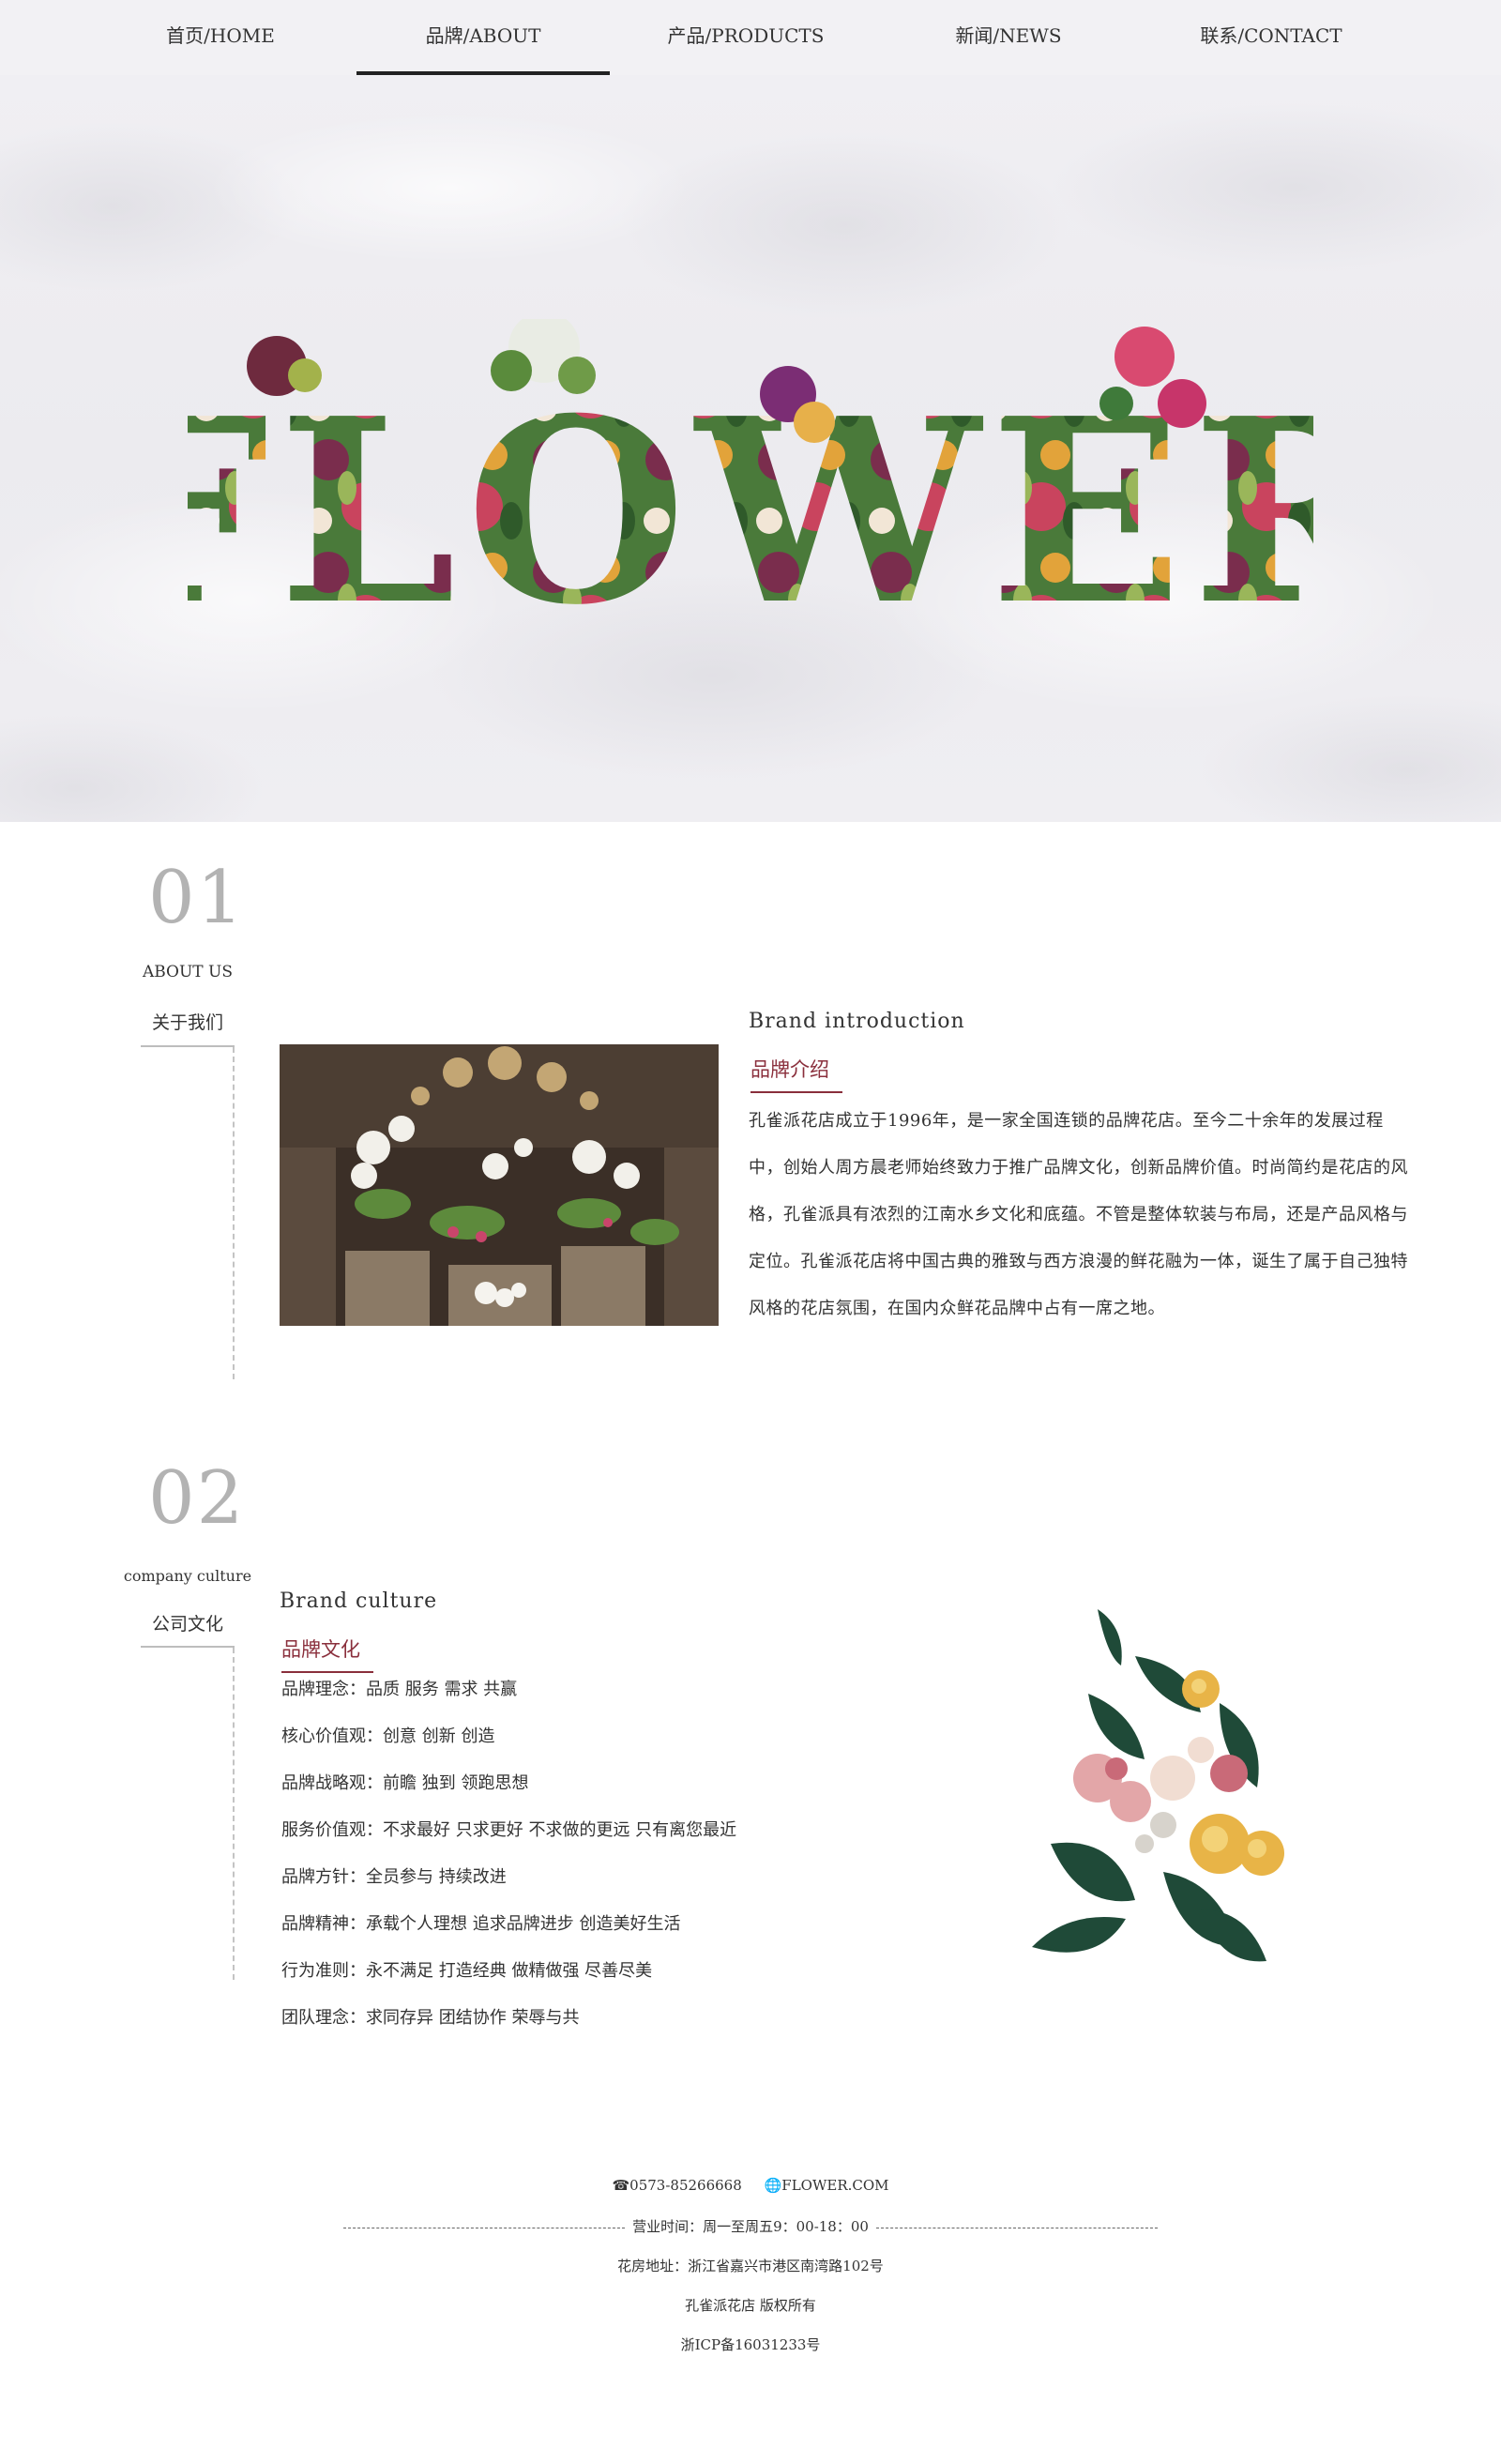  I want to click on globe-icon: 🌐, so click(773, 2185).